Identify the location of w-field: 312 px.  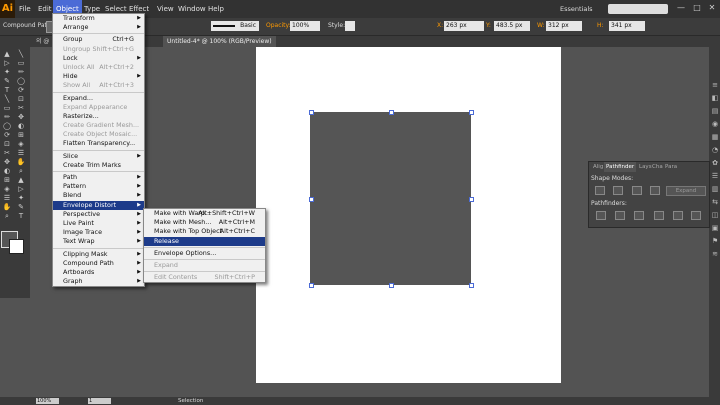
(564, 26).